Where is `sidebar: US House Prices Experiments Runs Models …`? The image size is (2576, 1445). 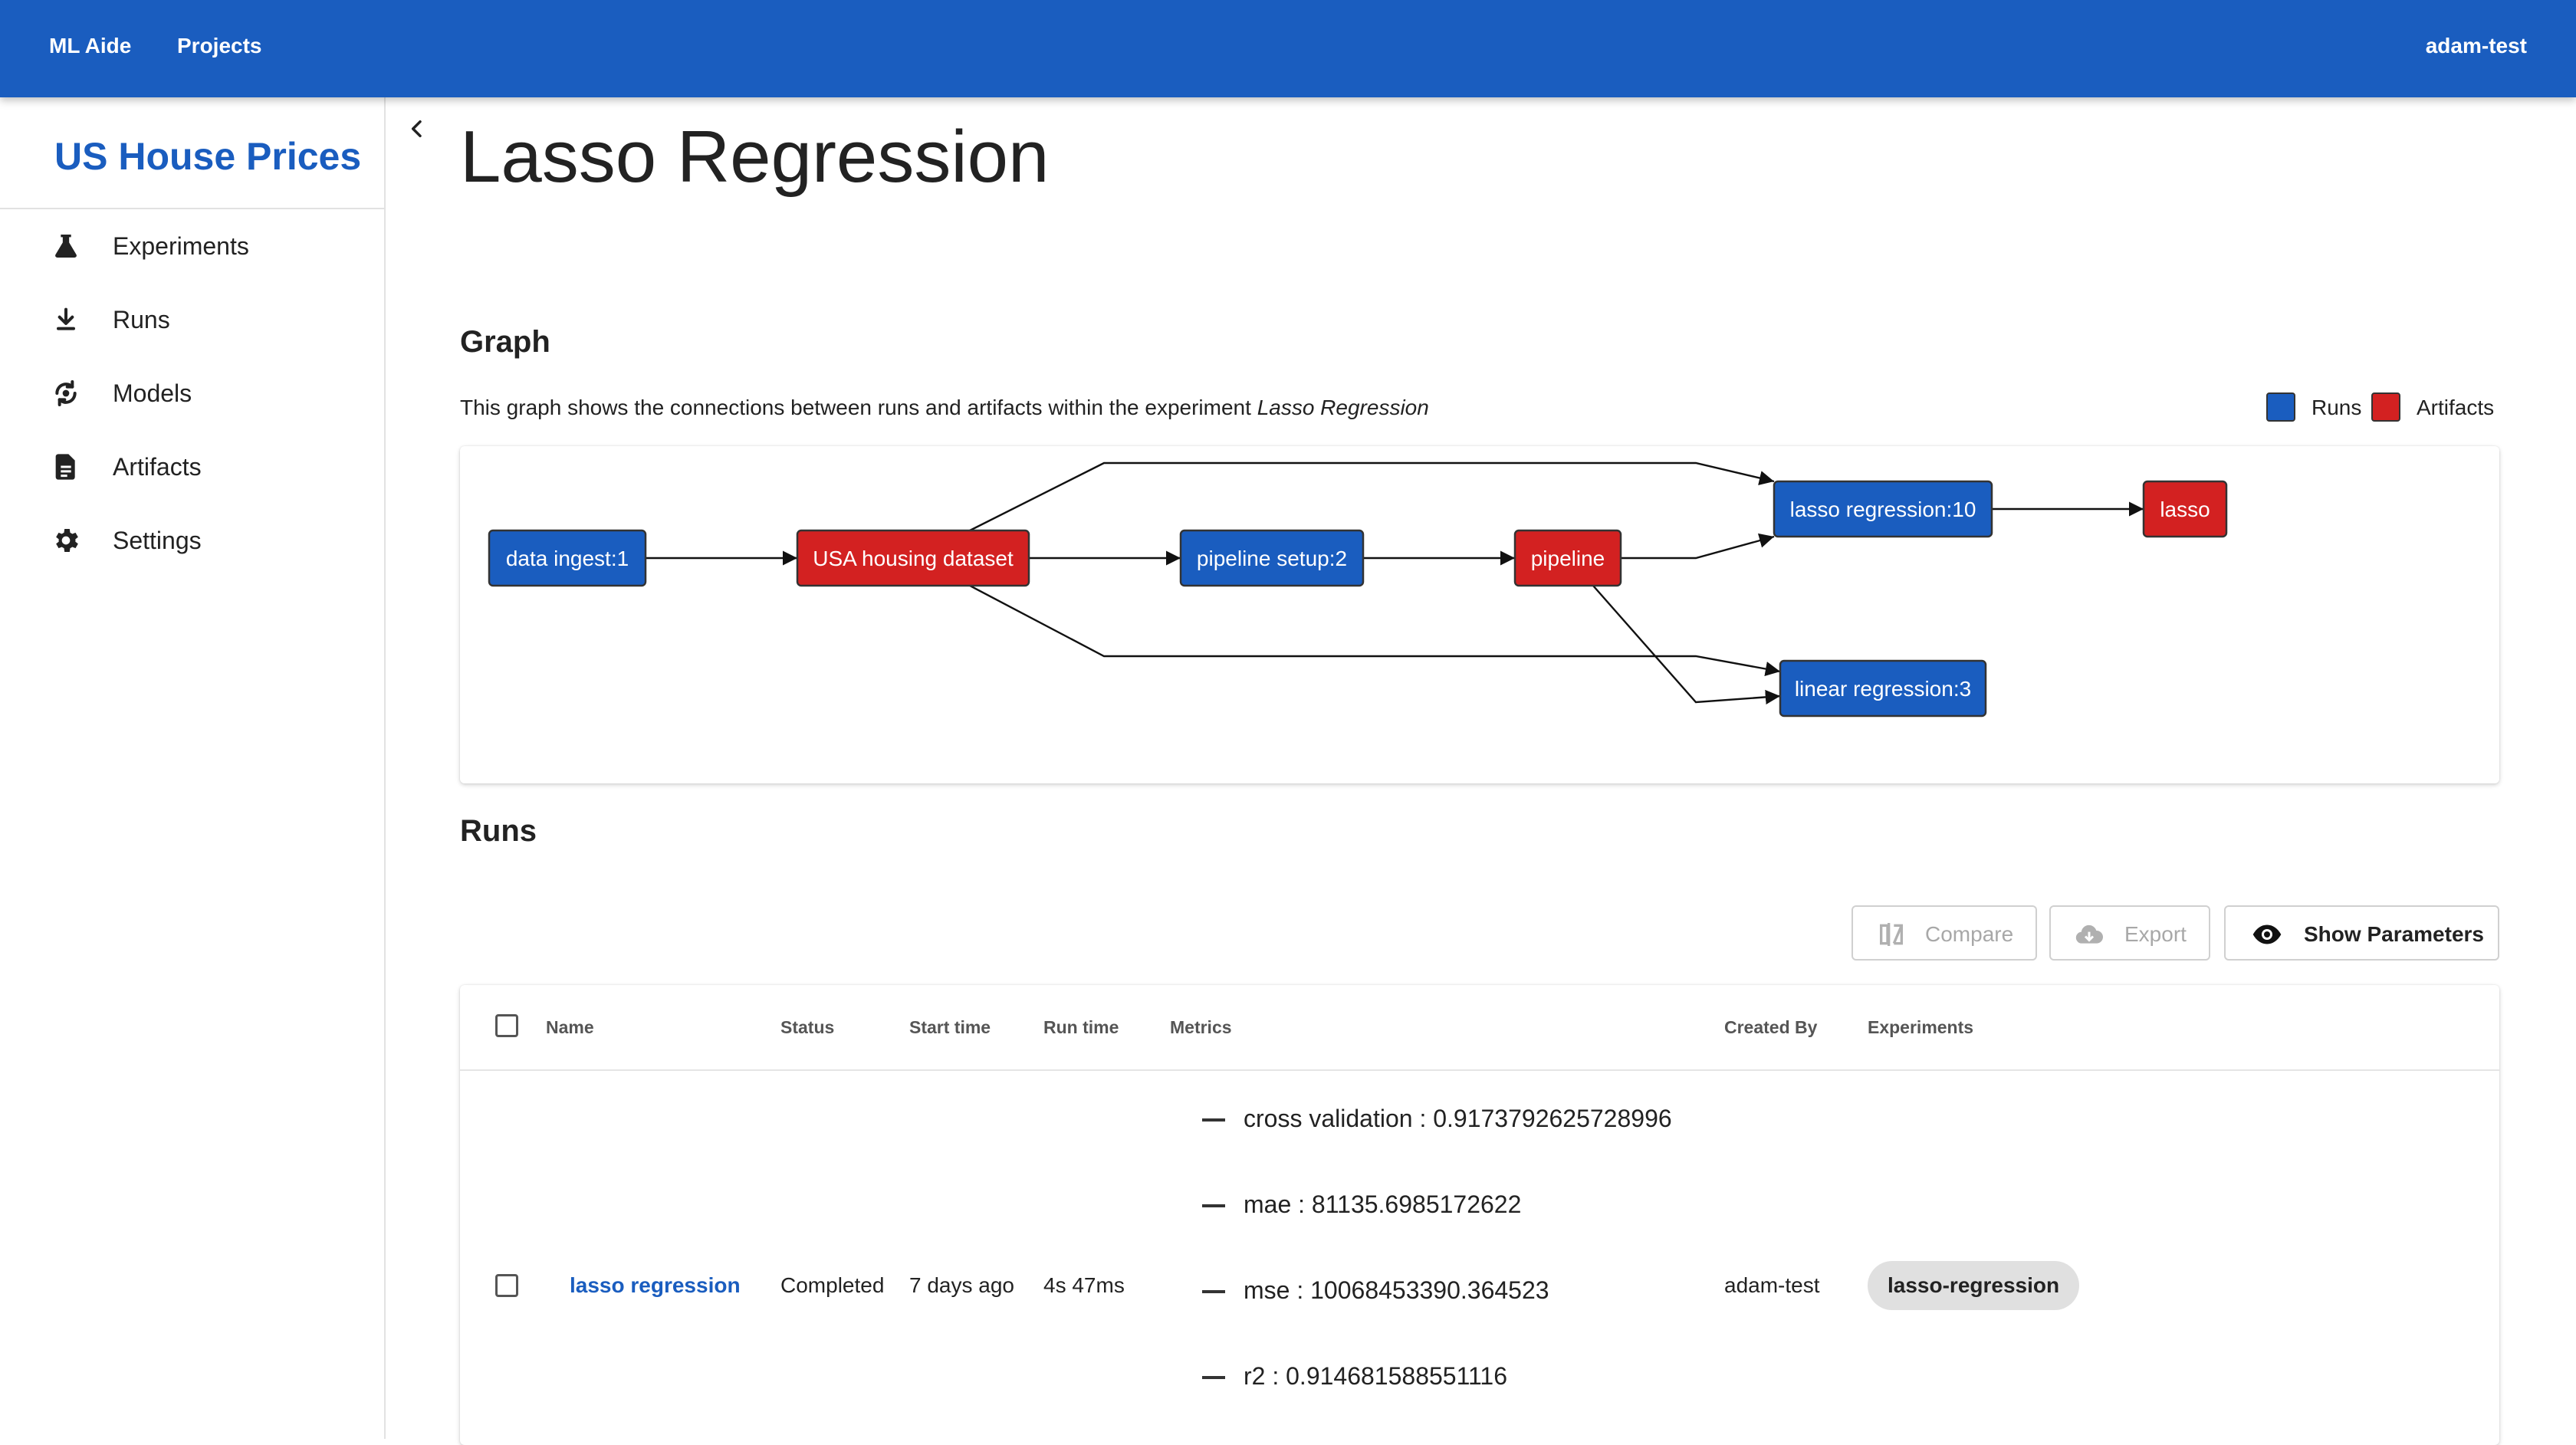 sidebar: US House Prices Experiments Runs Models … is located at coordinates (193, 768).